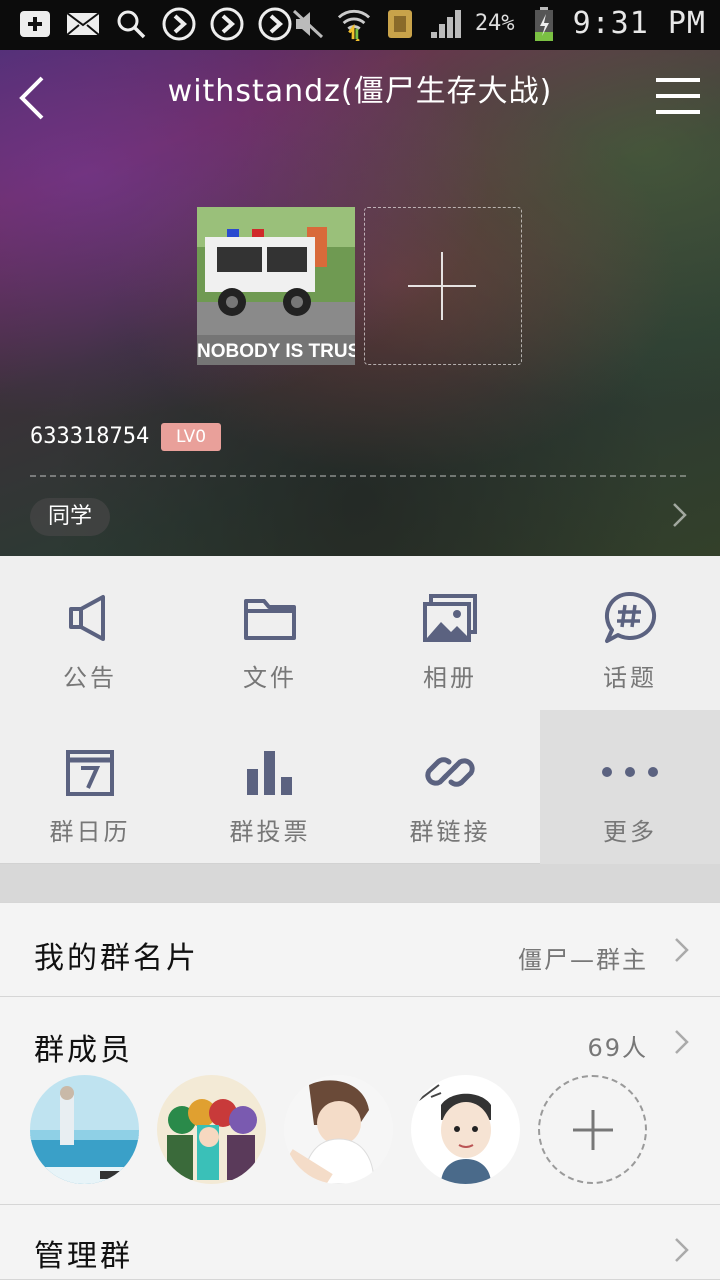 Image resolution: width=720 pixels, height=1280 pixels. Describe the element at coordinates (630, 678) in the screenshot. I see `action-label: 话题` at that location.